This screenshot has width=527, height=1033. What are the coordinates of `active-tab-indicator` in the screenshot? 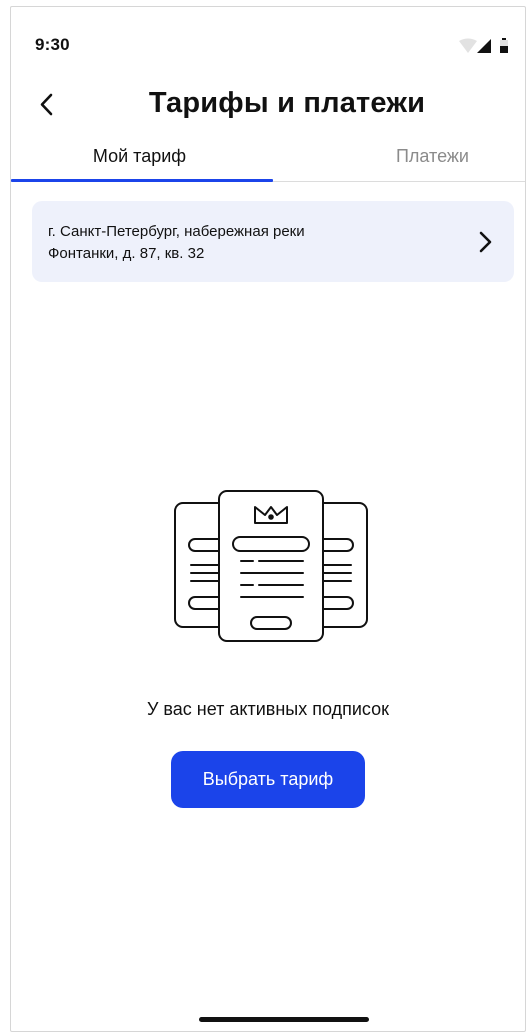 It's located at (142, 180).